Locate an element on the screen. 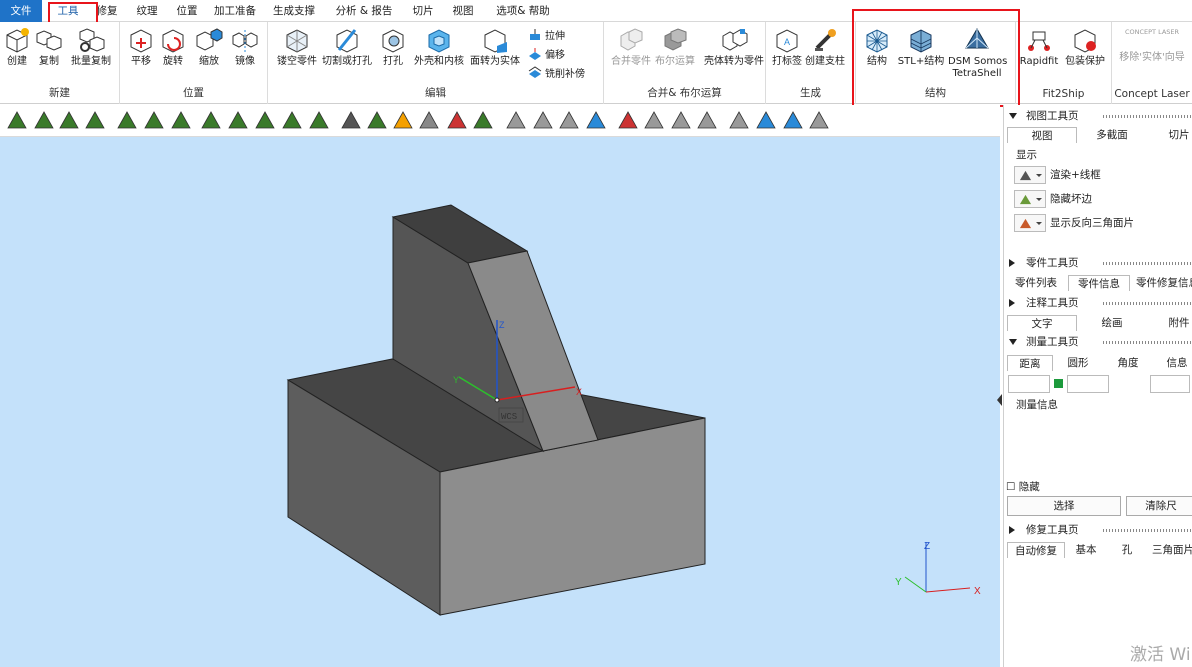  wcs-z-label: Z is located at coordinates (502, 325).